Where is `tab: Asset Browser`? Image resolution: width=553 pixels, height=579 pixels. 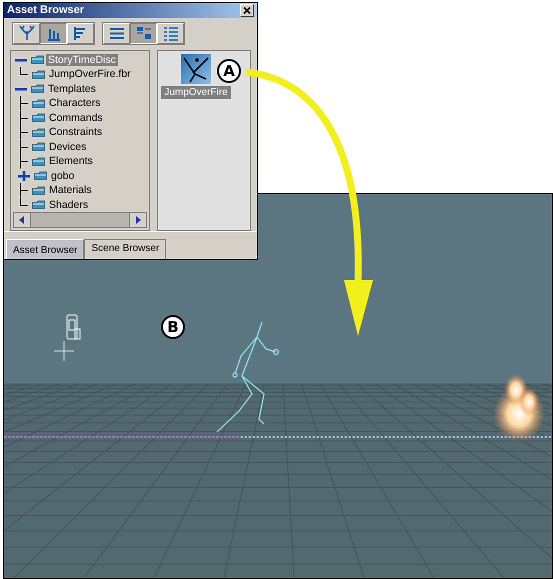
tab: Asset Browser is located at coordinates (45, 249).